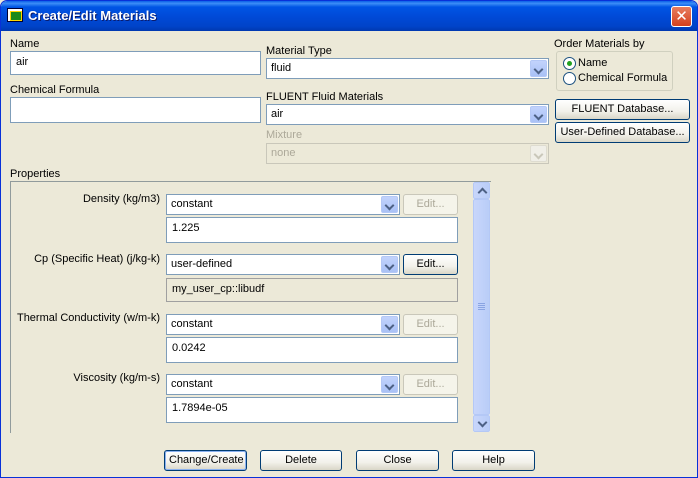  What do you see at coordinates (481, 190) in the screenshot?
I see `scroll-up-icon` at bounding box center [481, 190].